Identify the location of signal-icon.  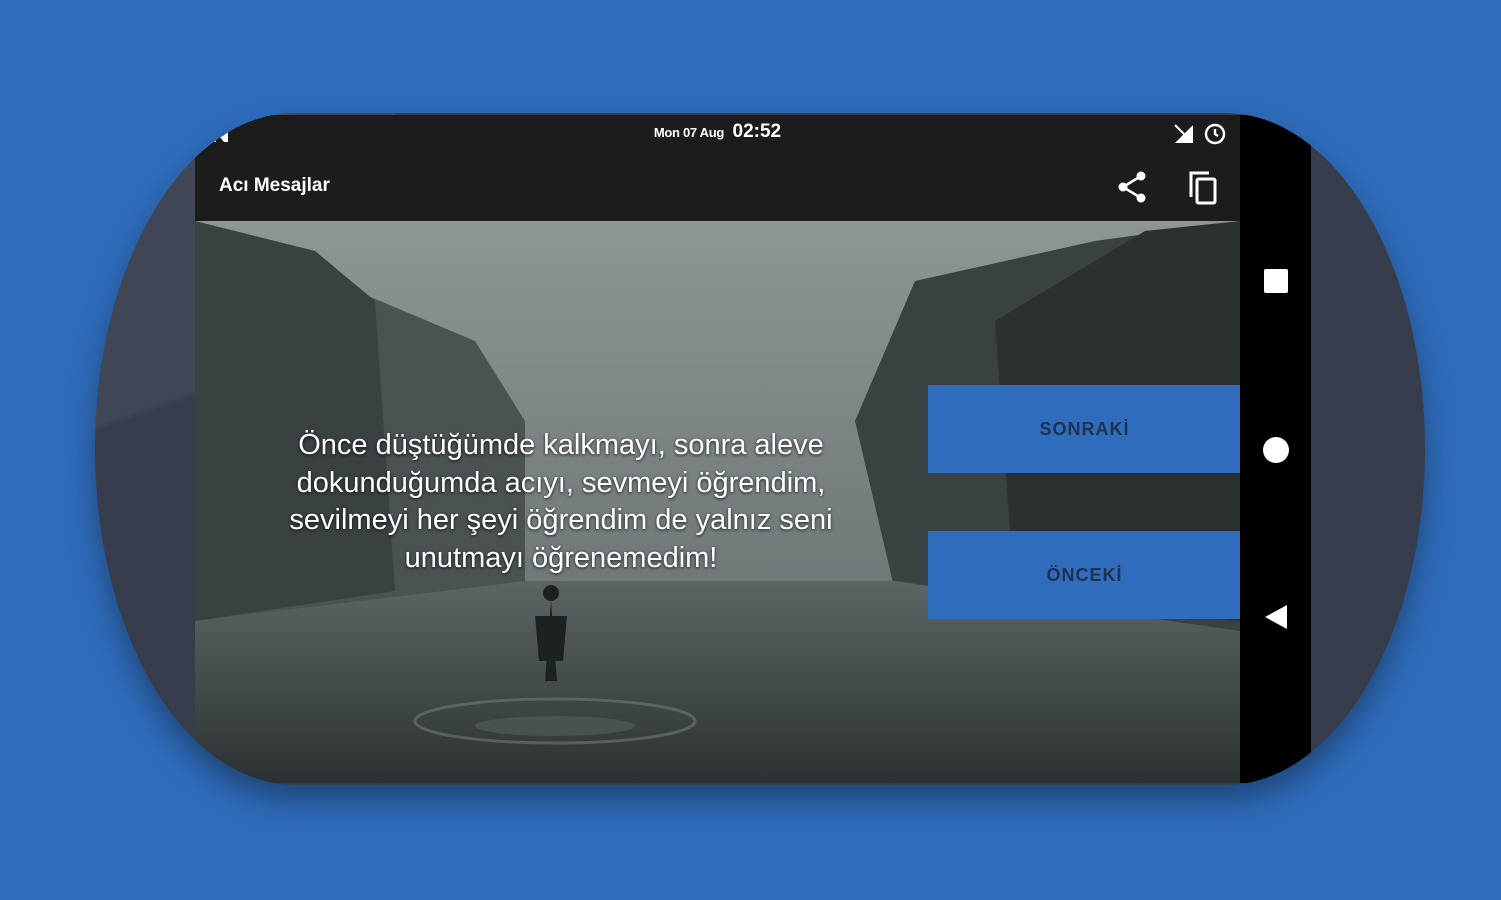
(1183, 133).